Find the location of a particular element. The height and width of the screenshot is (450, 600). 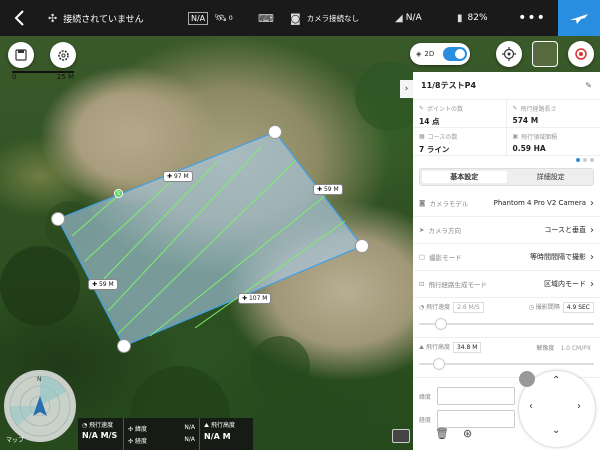

longitude-icon: ✣ is located at coordinates (131, 441).